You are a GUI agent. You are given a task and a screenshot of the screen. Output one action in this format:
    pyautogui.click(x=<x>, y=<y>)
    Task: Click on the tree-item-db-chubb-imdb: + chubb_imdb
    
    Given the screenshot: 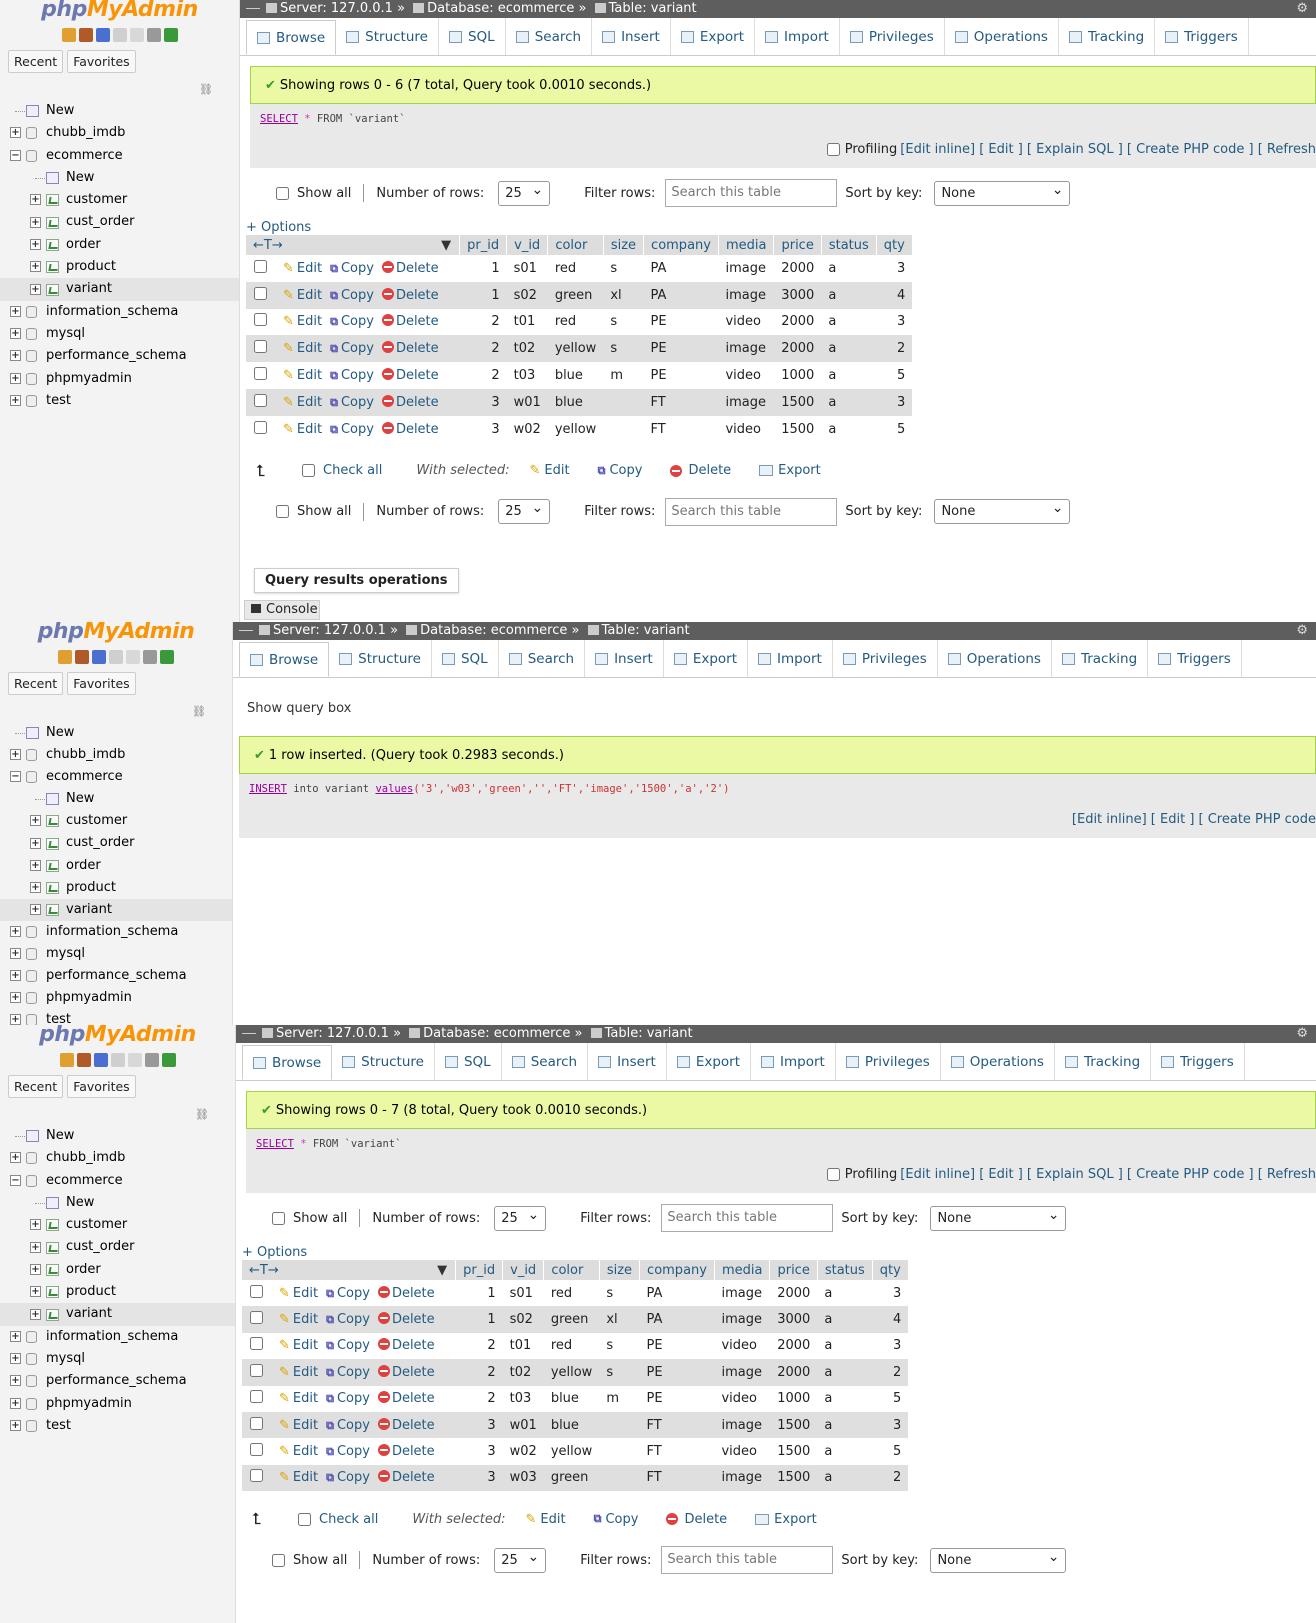 What is the action you would take?
    pyautogui.click(x=119, y=133)
    